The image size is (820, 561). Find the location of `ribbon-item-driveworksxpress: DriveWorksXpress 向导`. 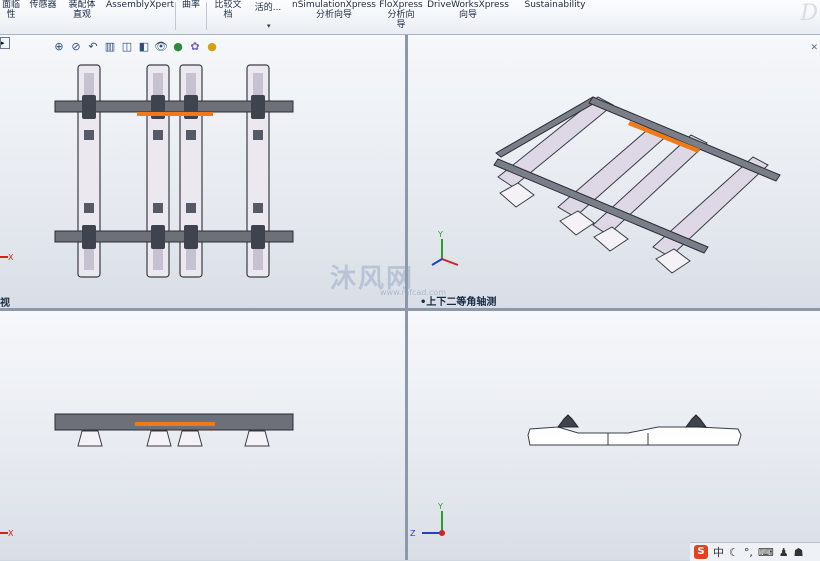

ribbon-item-driveworksxpress: DriveWorksXpress 向导 is located at coordinates (468, 10).